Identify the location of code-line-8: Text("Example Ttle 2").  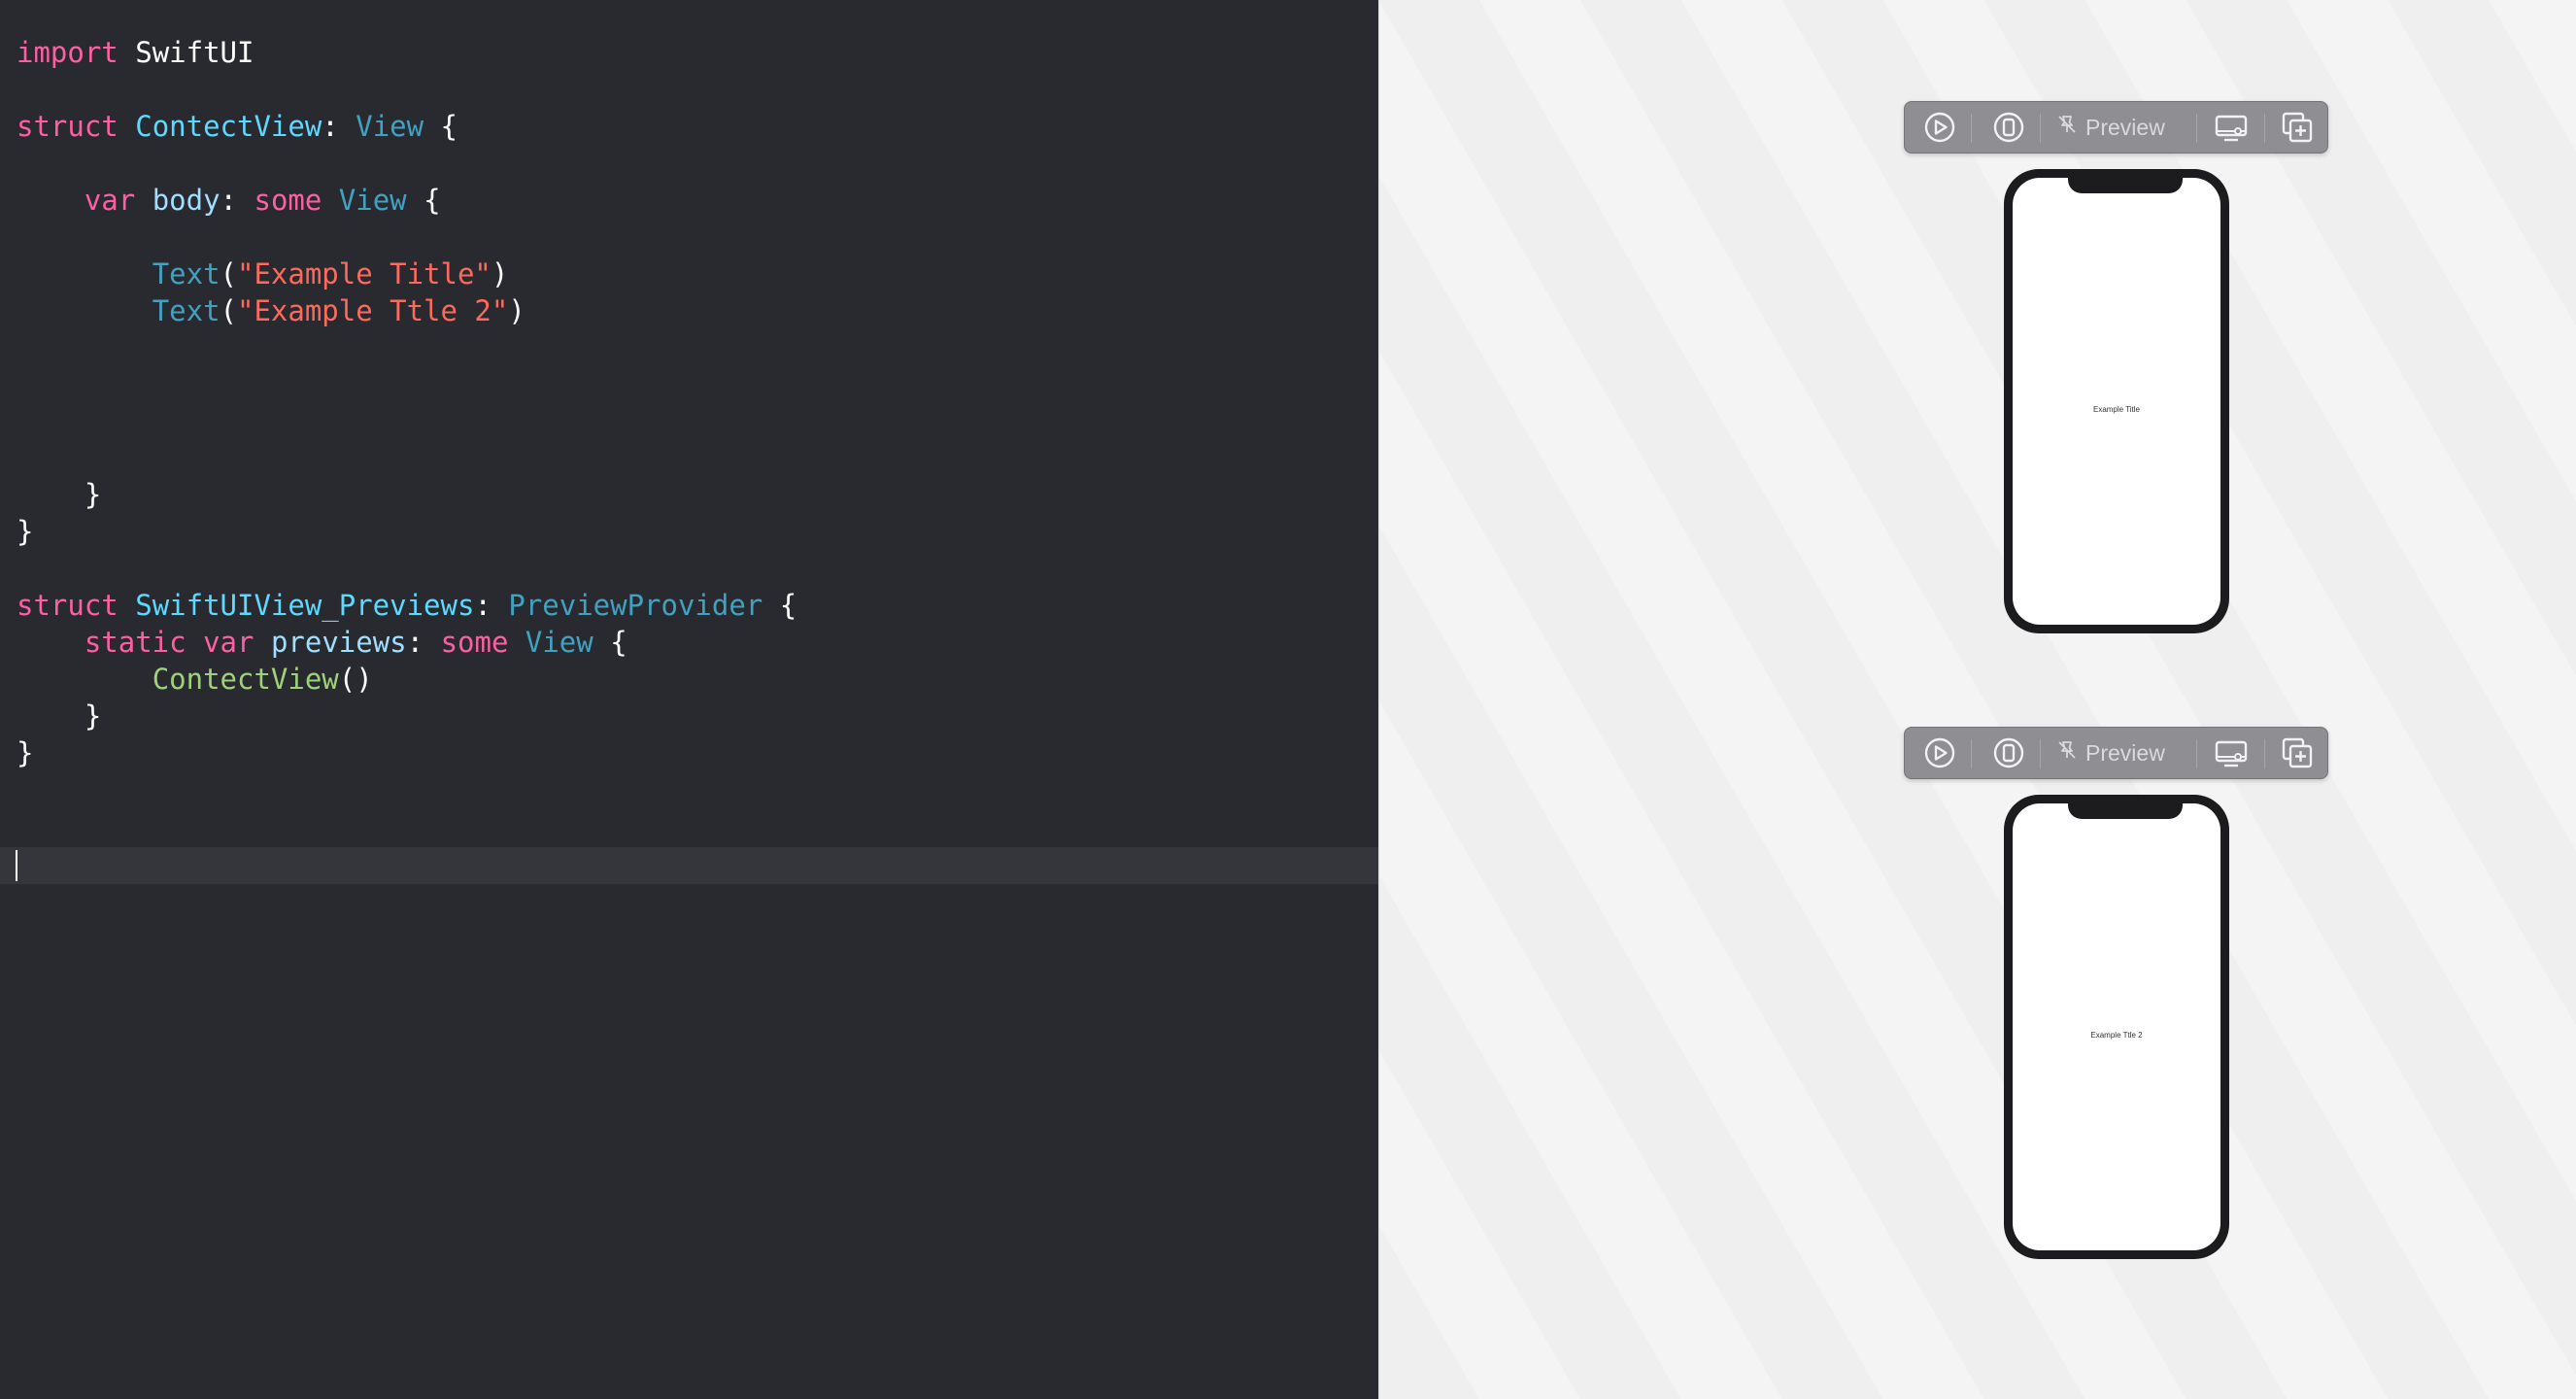
(271, 310).